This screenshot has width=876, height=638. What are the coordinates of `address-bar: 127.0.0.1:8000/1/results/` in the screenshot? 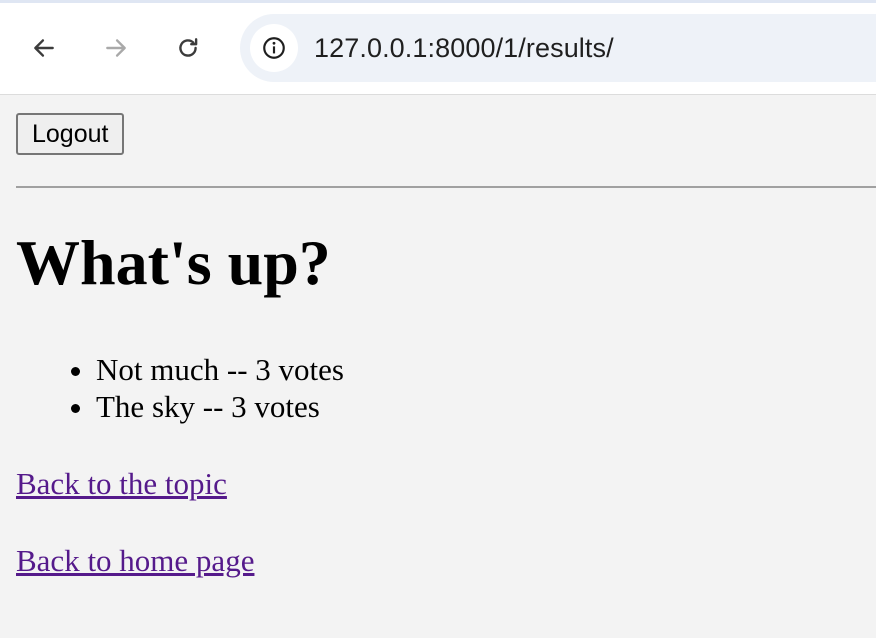 It's located at (558, 48).